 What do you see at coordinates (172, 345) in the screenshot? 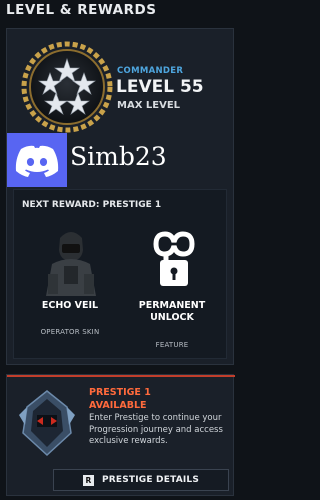
I see `reward-type: FEATURE` at bounding box center [172, 345].